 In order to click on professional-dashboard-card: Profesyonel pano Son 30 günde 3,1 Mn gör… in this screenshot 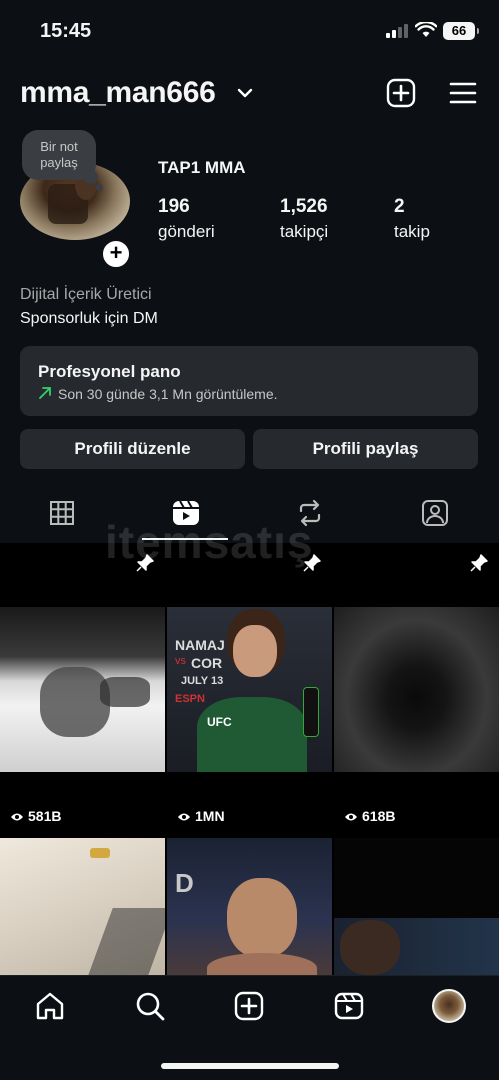, I will do `click(249, 381)`.